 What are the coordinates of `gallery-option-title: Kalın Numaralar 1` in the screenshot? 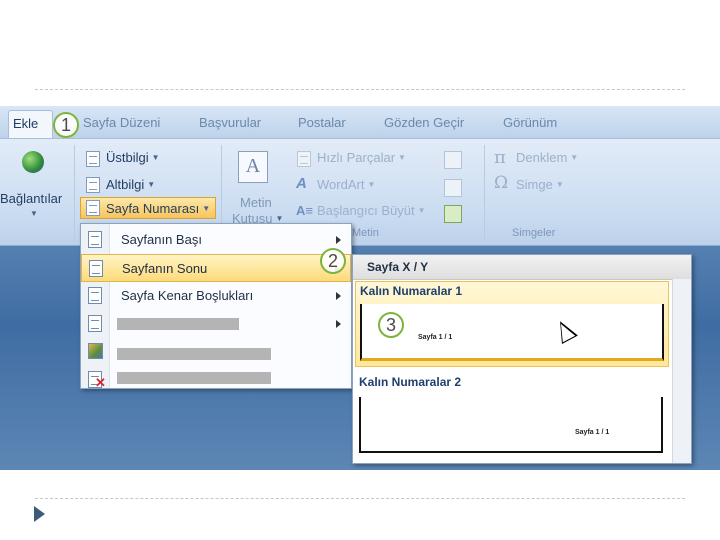 It's located at (411, 291).